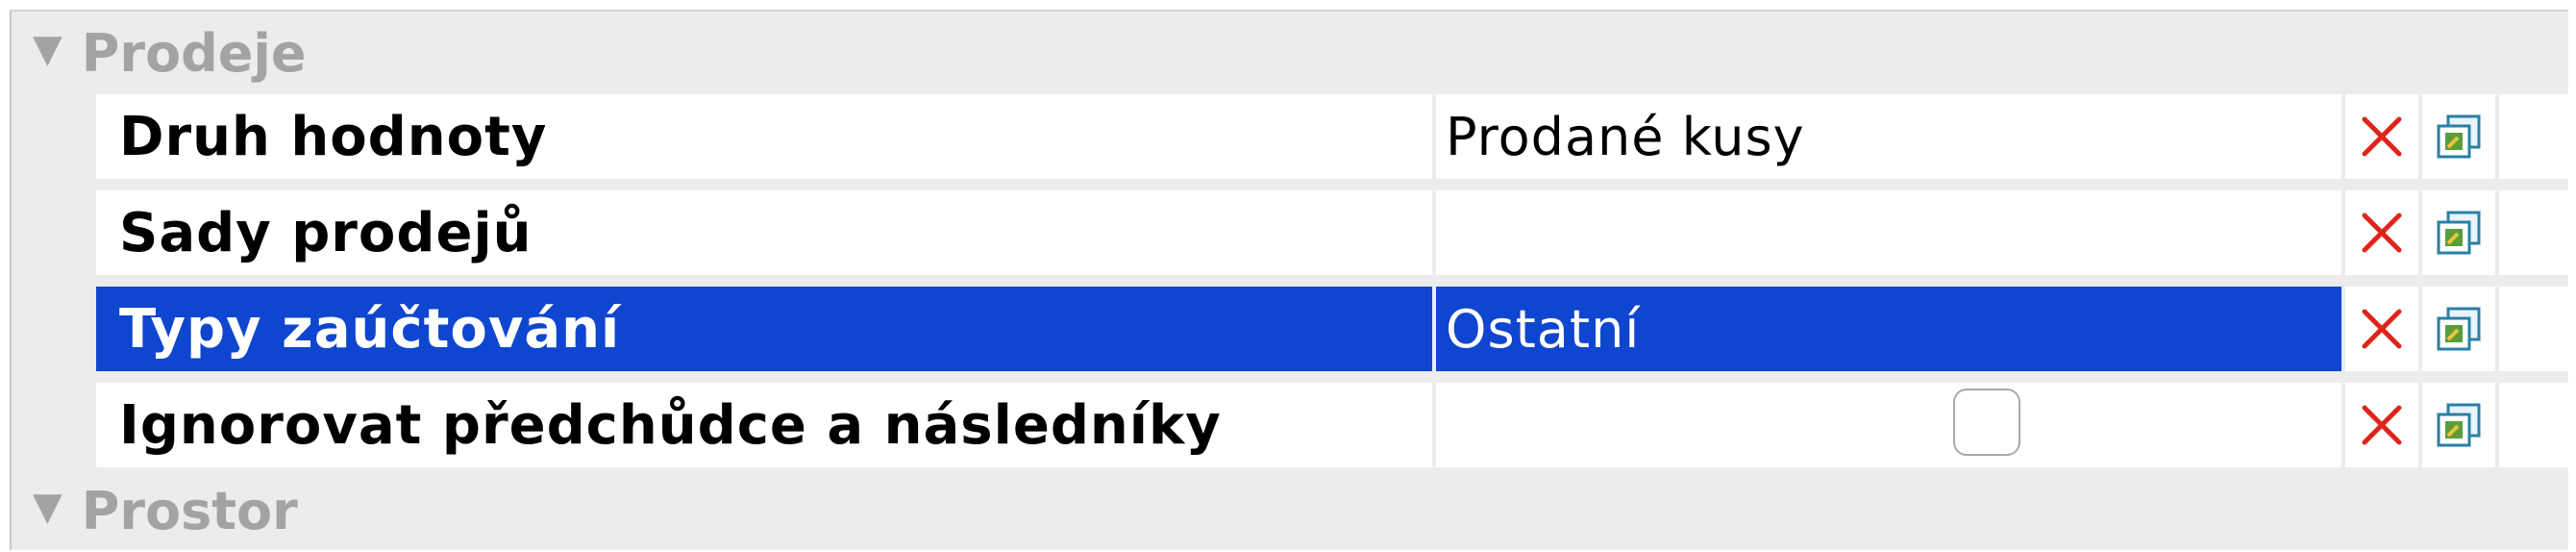 The width and height of the screenshot is (2576, 552). Describe the element at coordinates (1889, 232) in the screenshot. I see `property-value` at that location.